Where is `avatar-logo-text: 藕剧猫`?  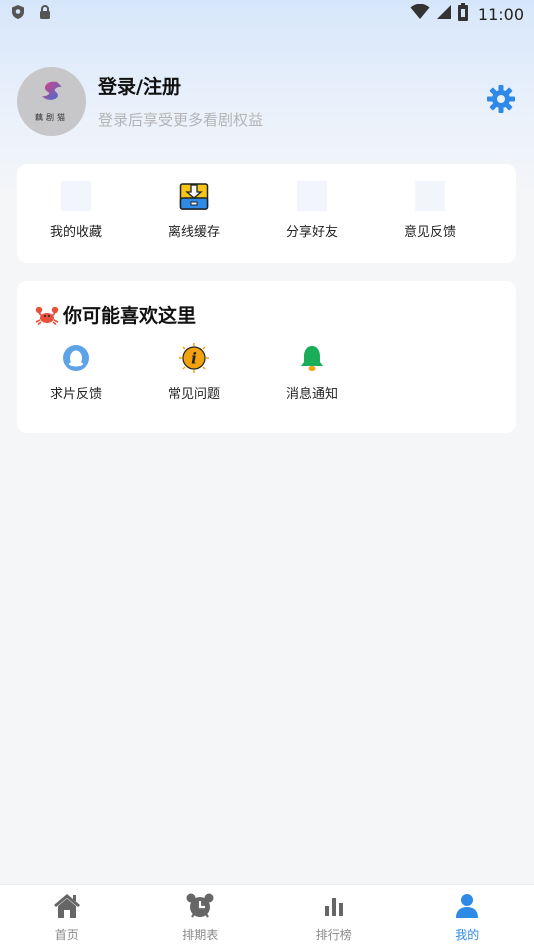 avatar-logo-text: 藕剧猫 is located at coordinates (51, 117).